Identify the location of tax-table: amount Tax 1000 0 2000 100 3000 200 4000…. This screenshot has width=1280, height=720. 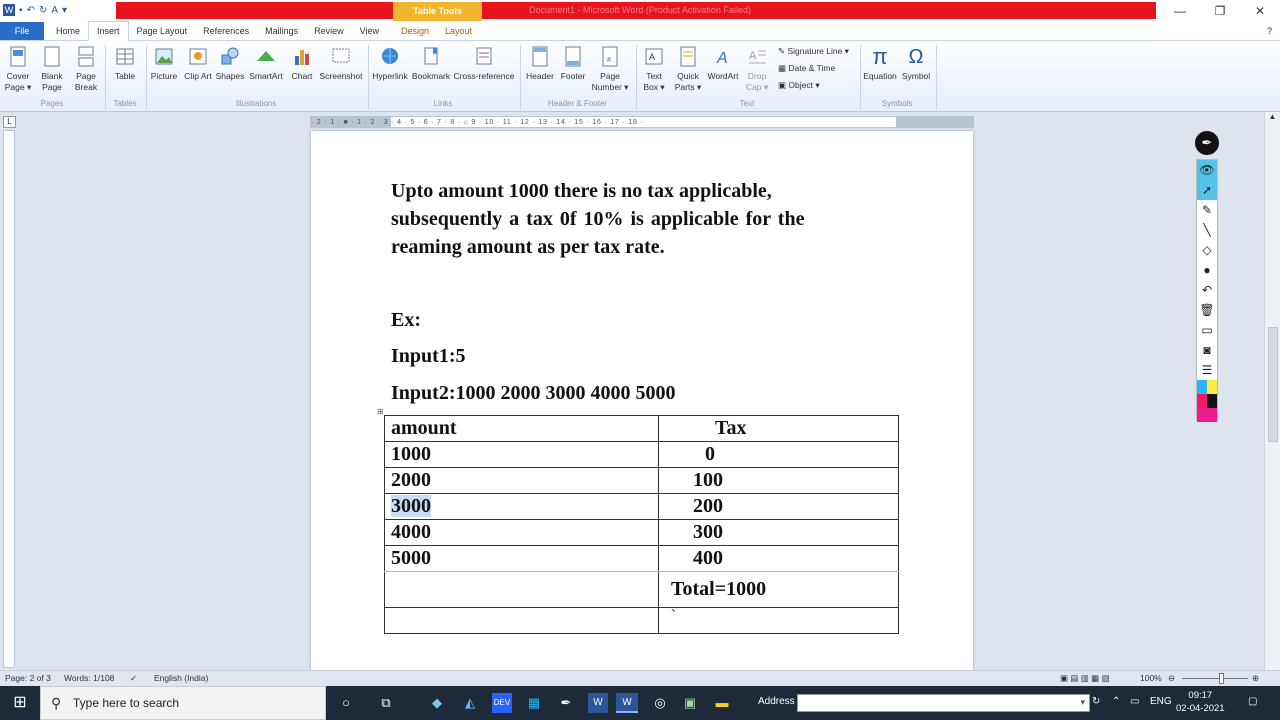
(641, 524).